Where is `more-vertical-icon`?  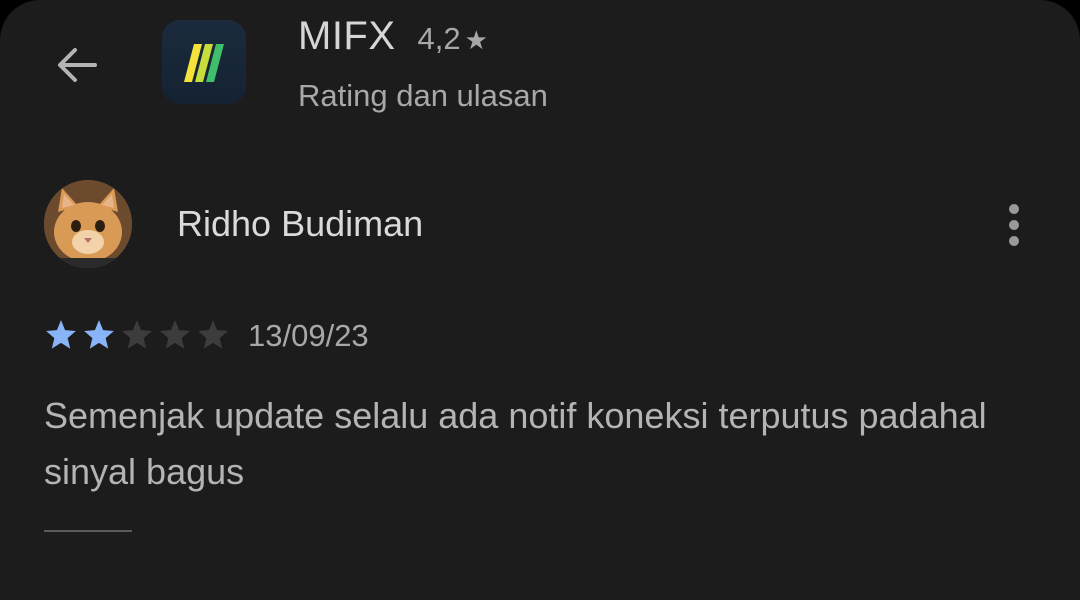 more-vertical-icon is located at coordinates (1014, 225).